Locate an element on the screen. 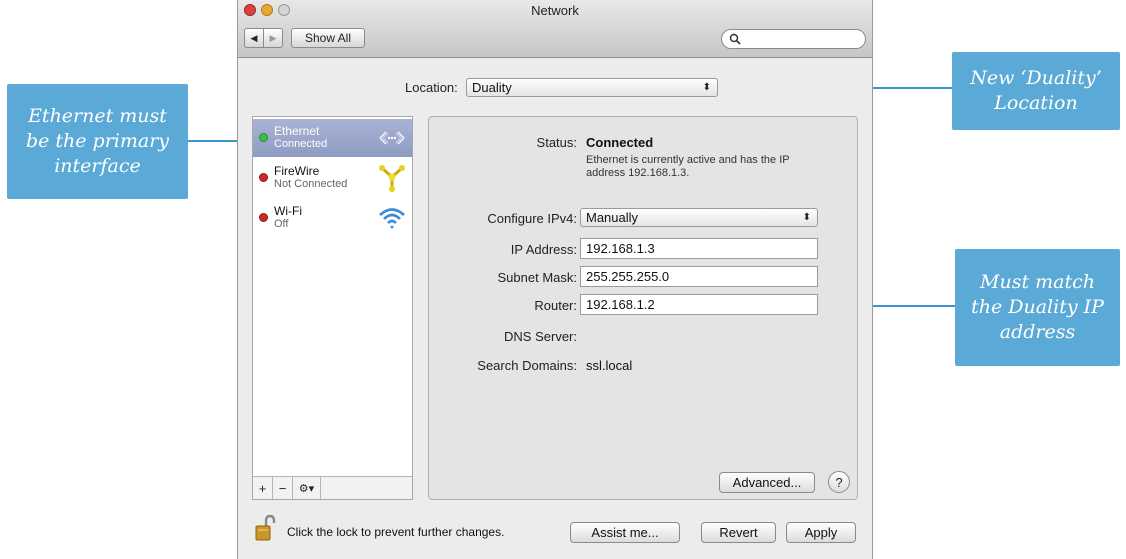 The width and height of the screenshot is (1126, 559). location-value: Duality is located at coordinates (492, 87).